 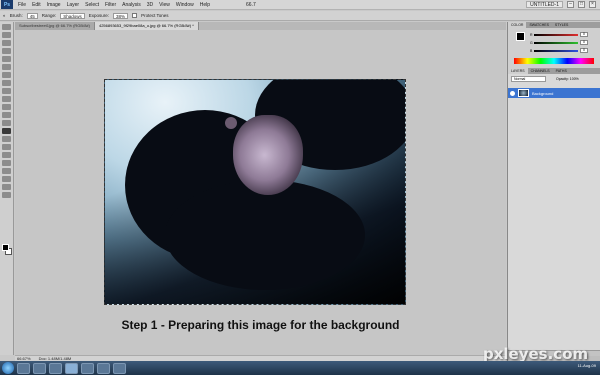 What do you see at coordinates (6, 139) in the screenshot?
I see `pen-tool-icon` at bounding box center [6, 139].